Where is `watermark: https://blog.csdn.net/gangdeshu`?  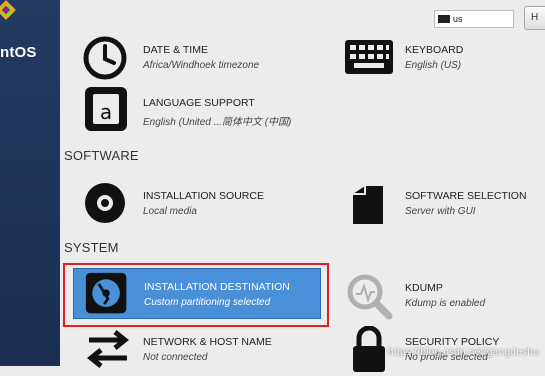
watermark: https://blog.csdn.net/gangdeshu is located at coordinates (463, 352).